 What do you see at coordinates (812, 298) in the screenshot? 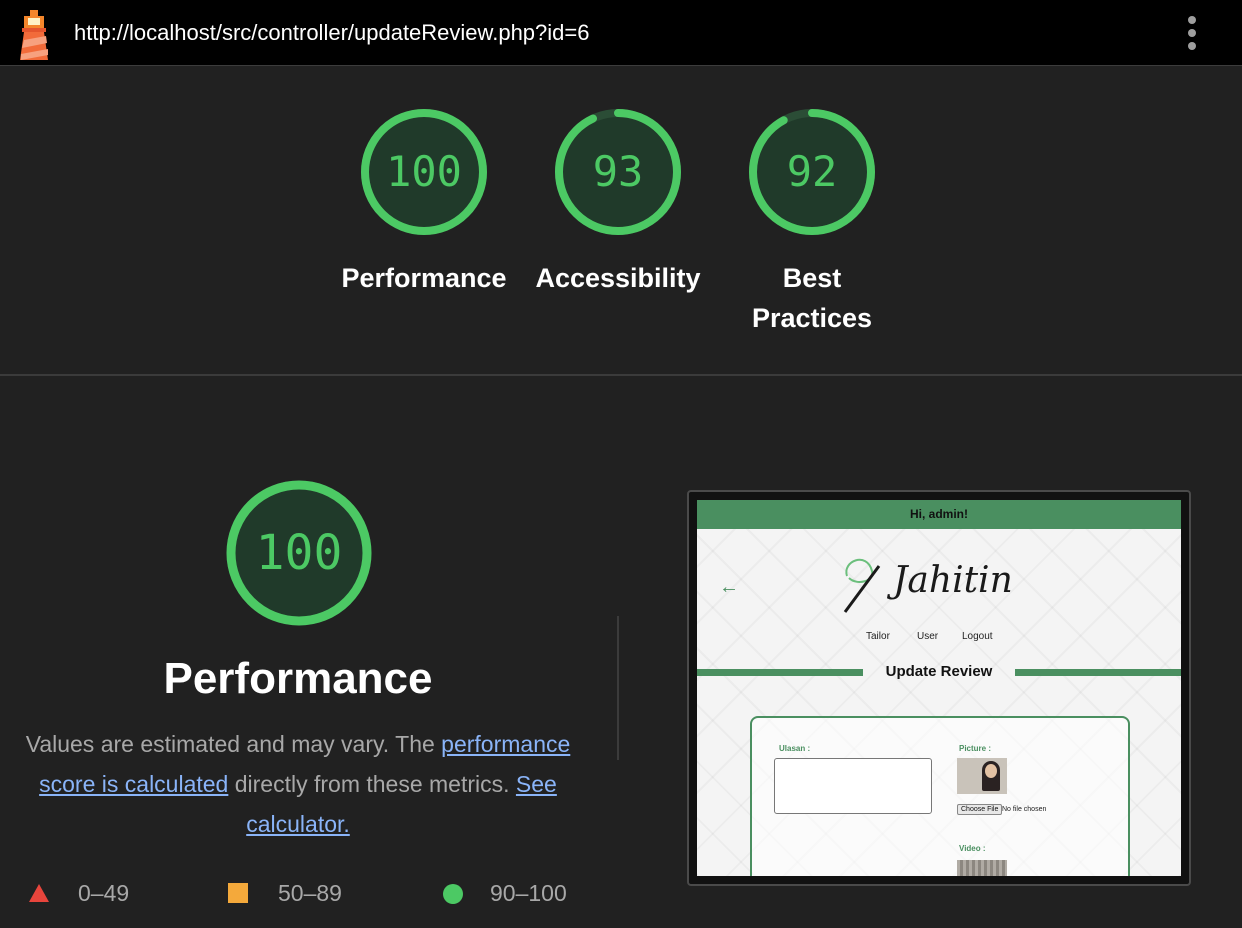
I see `gauge-label: Best Practices` at bounding box center [812, 298].